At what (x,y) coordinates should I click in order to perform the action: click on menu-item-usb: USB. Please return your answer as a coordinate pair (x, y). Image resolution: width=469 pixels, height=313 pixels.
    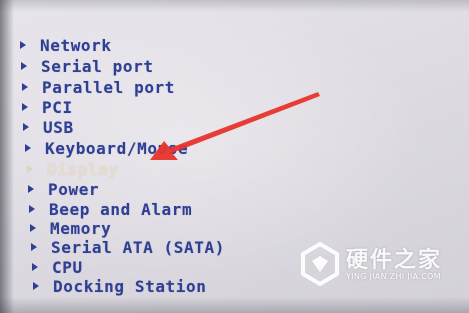
    Looking at the image, I should click on (48, 127).